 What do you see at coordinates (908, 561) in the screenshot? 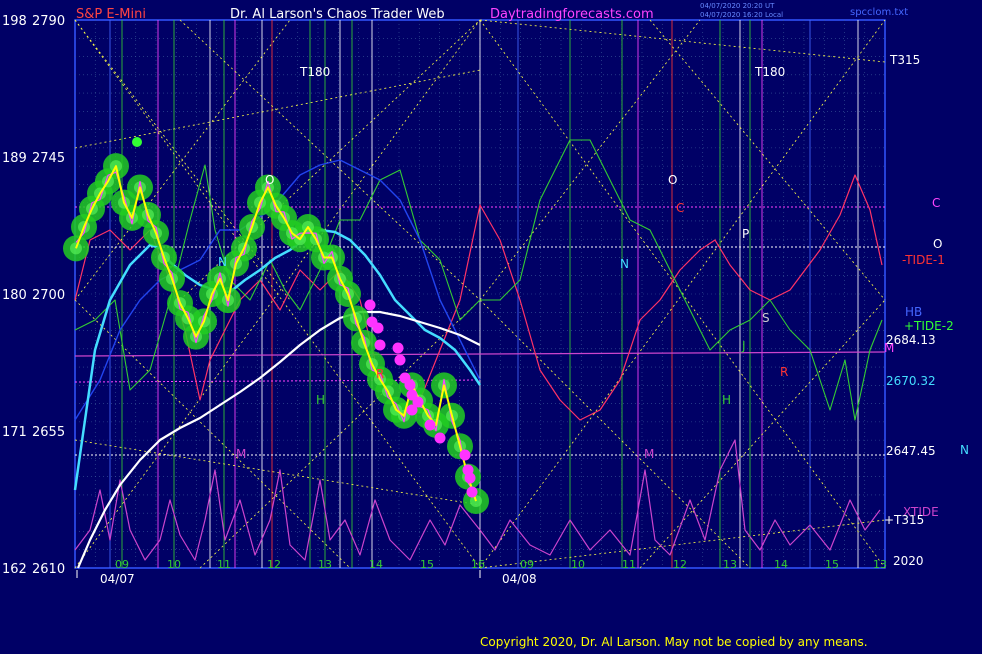
I see `right-label: 2020` at bounding box center [908, 561].